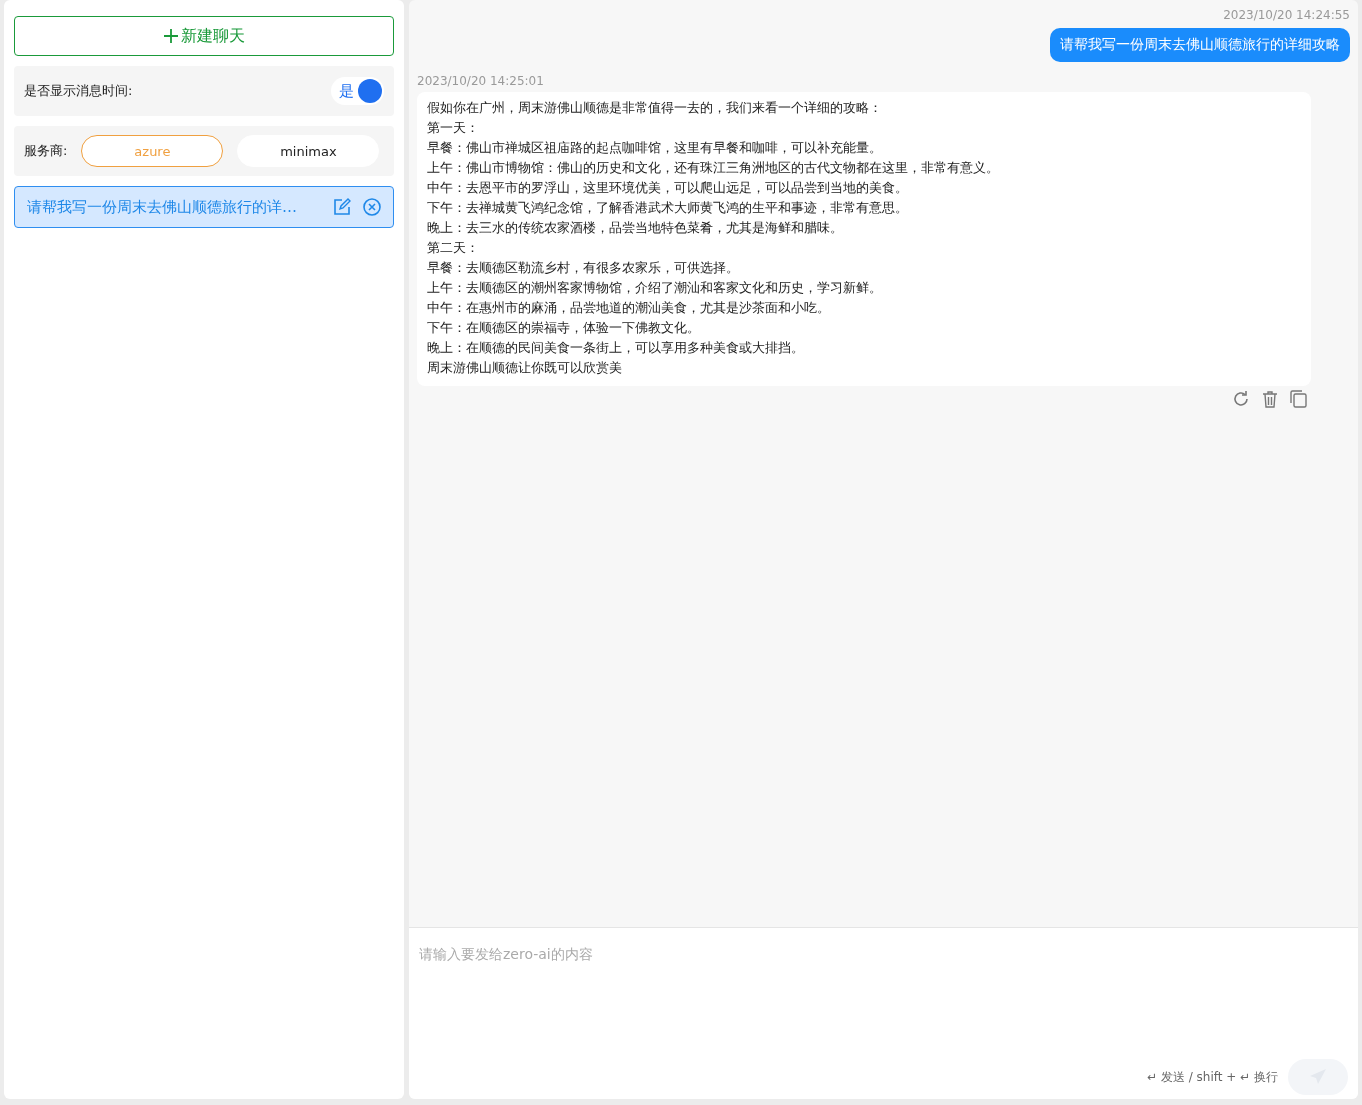  I want to click on message-line: 第二天：, so click(453, 248).